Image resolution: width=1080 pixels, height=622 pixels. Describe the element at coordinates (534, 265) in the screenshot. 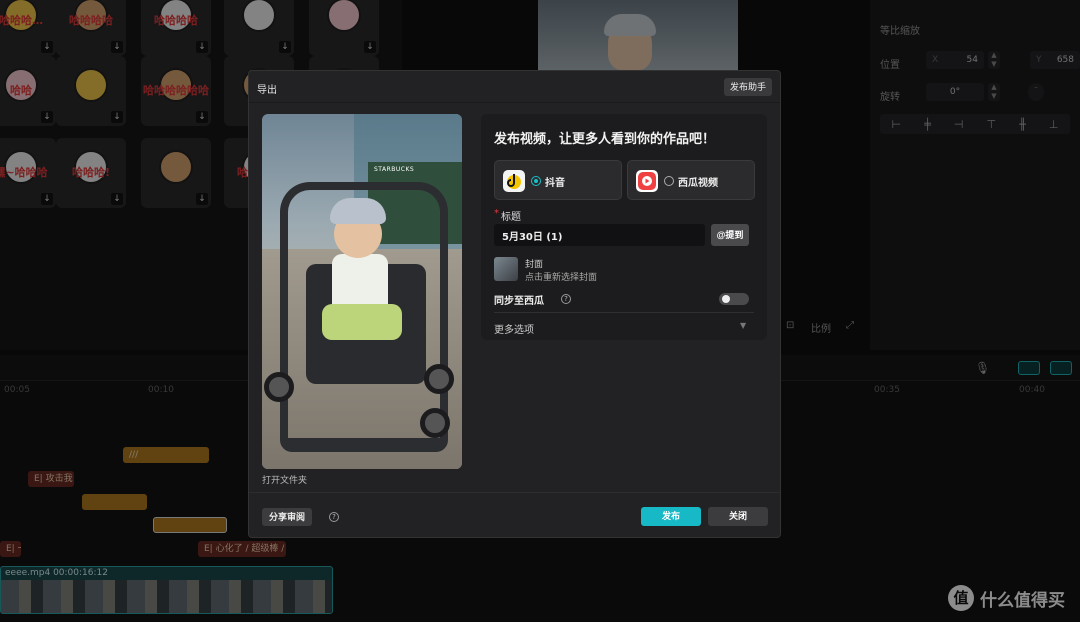

I see `cover-label: 封面` at that location.